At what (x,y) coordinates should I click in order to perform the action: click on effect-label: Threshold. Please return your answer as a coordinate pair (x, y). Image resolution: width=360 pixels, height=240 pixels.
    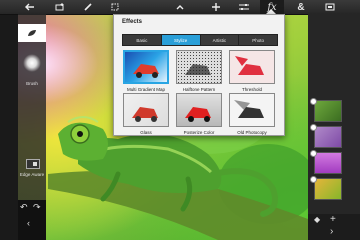
    Looking at the image, I should click on (251, 89).